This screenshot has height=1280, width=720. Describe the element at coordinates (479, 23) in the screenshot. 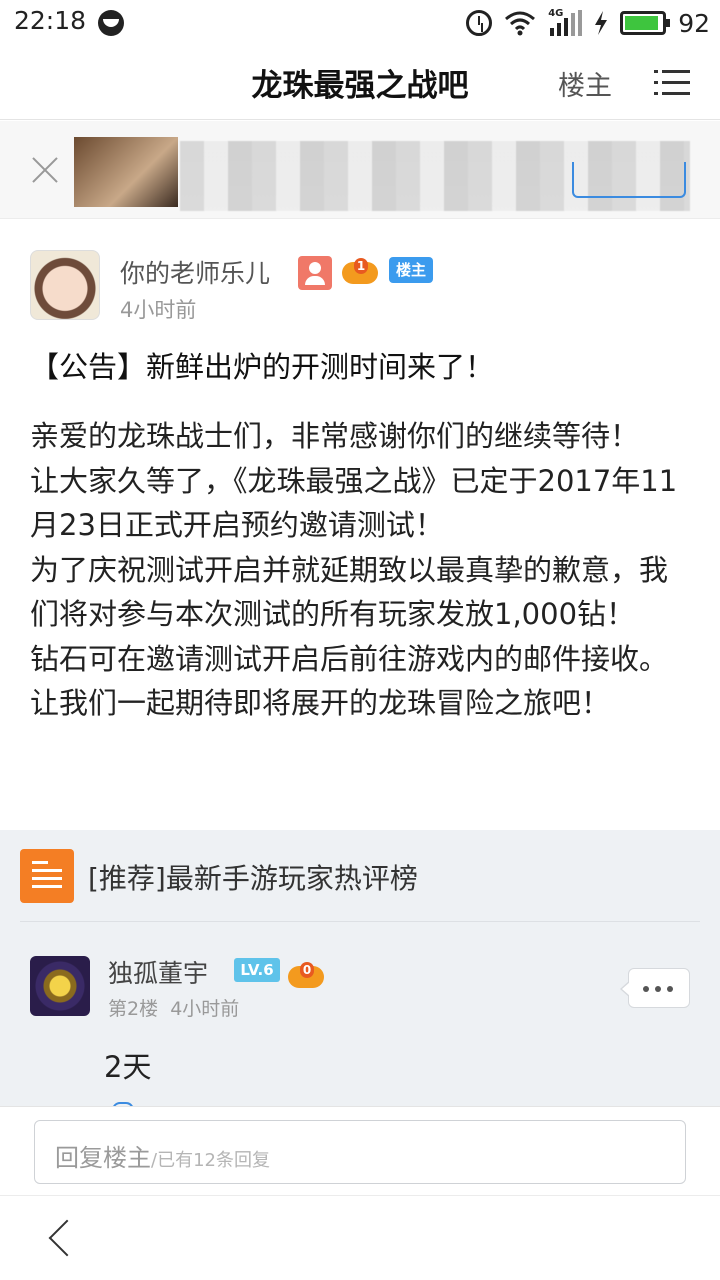

I see `alarm-icon` at that location.